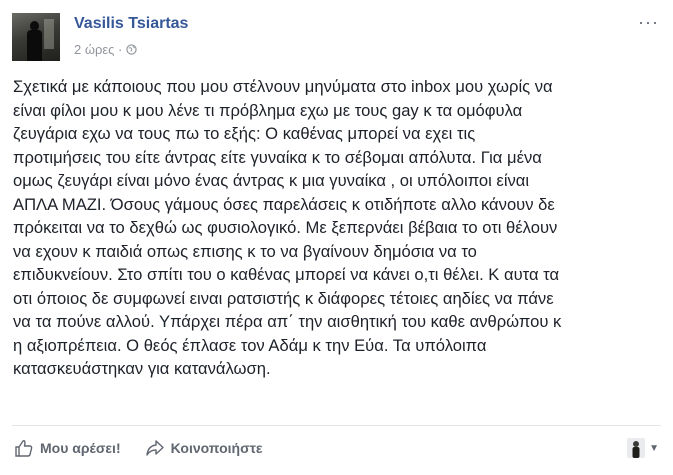 This screenshot has width=673, height=475. I want to click on post-text-line: κατασκευάστηκαν για κατανάλωση., so click(142, 368).